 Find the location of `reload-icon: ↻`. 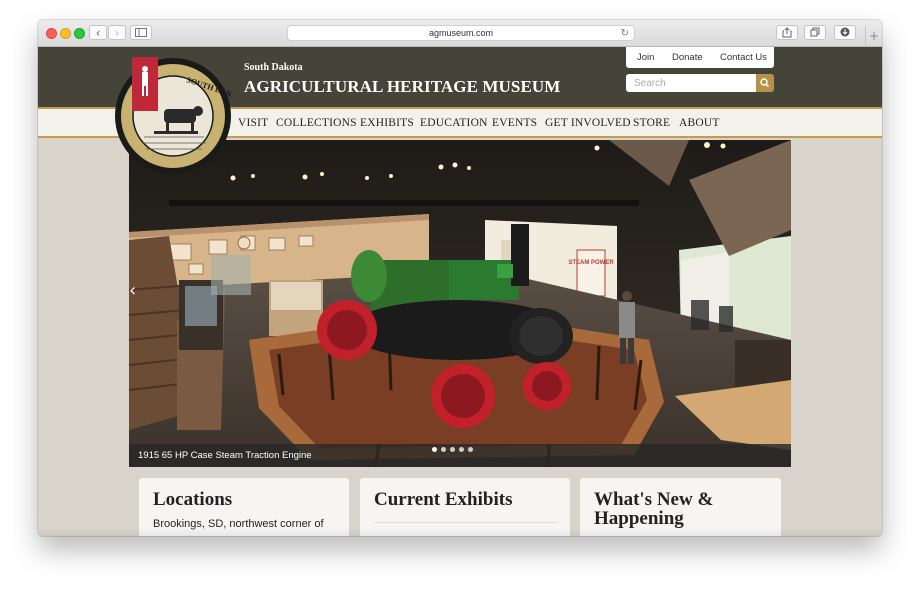

reload-icon: ↻ is located at coordinates (625, 33).